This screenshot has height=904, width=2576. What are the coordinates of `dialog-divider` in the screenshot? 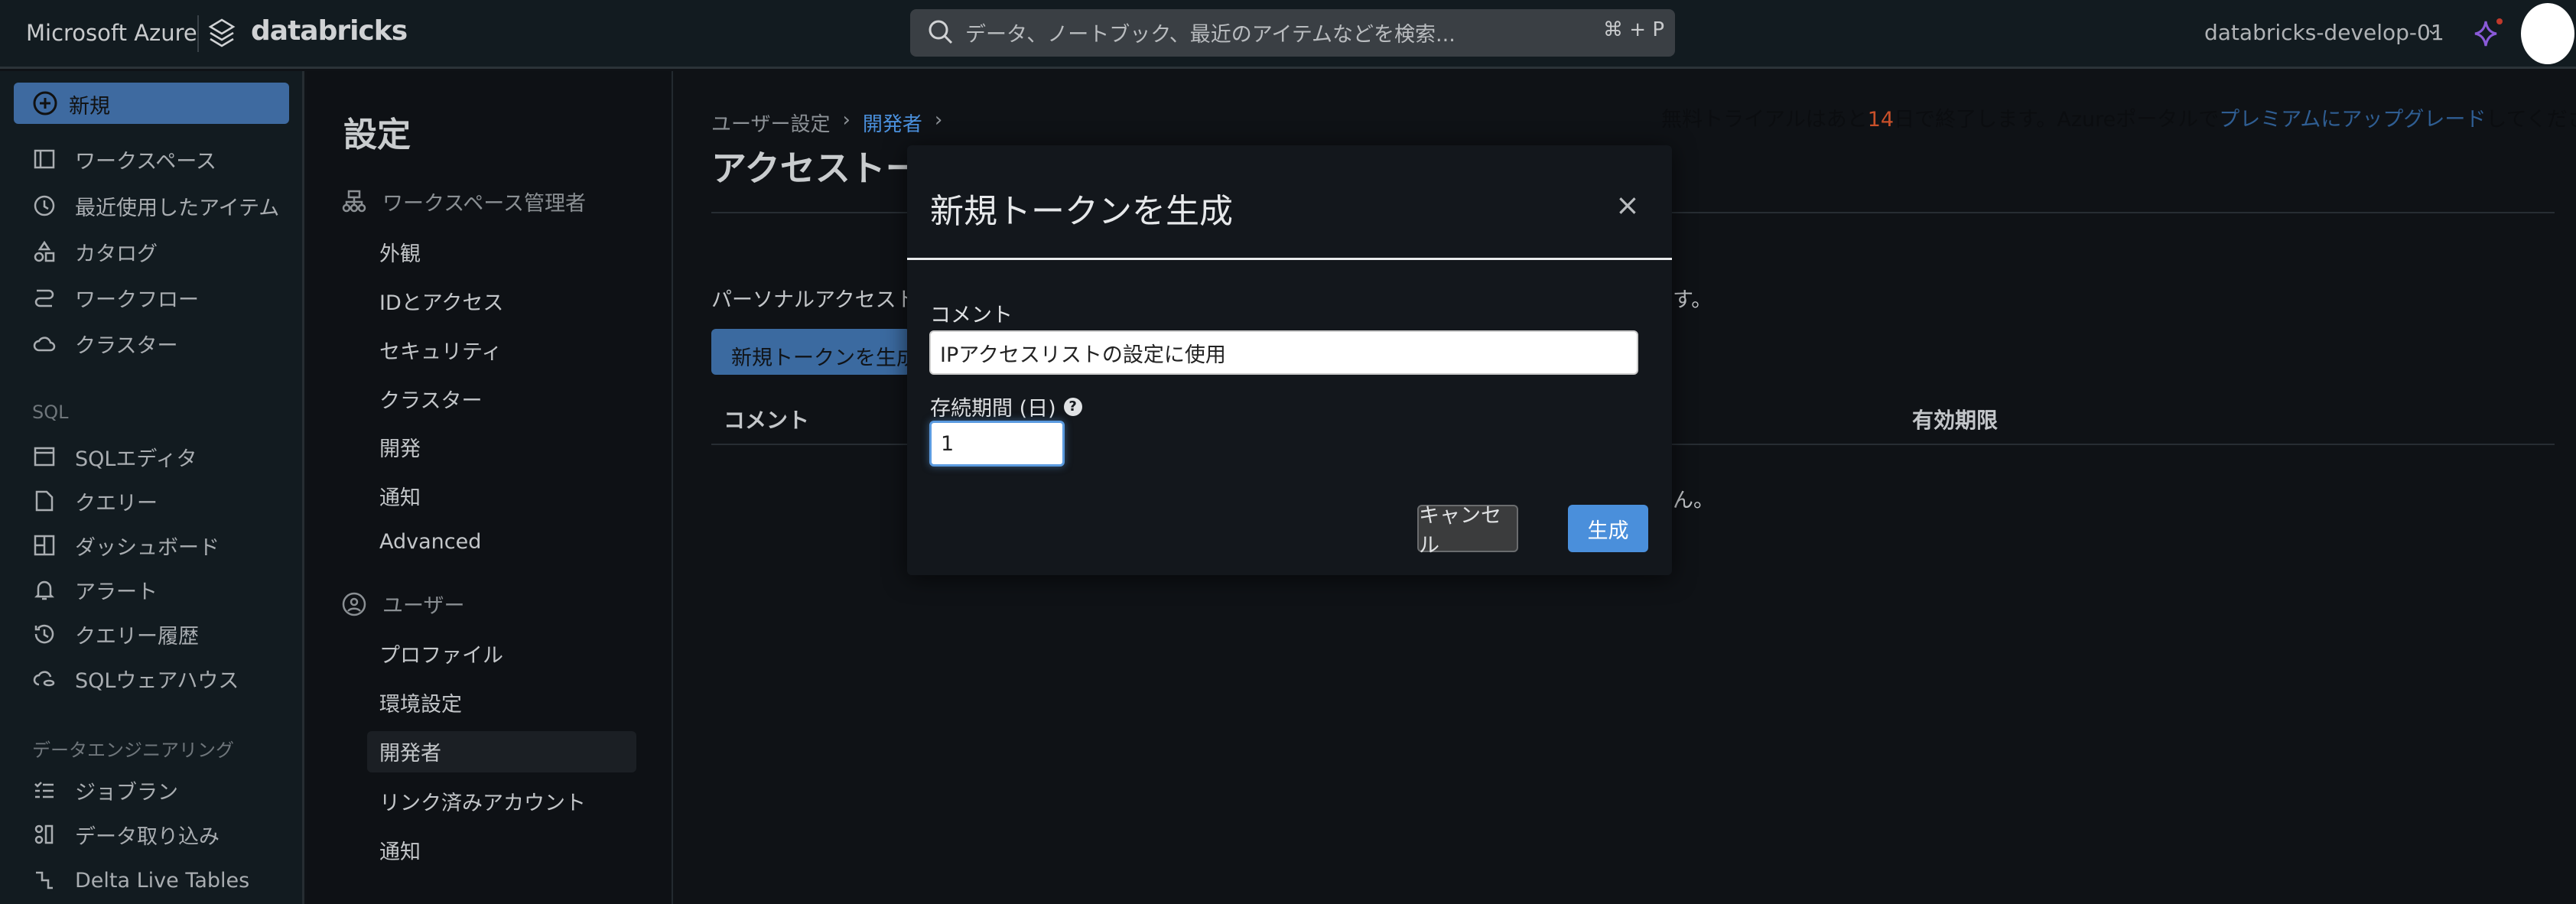 It's located at (1289, 259).